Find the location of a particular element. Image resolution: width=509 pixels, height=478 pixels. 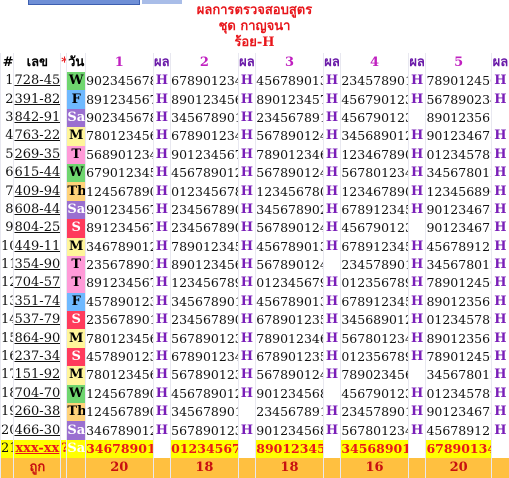

day-badge: S is located at coordinates (76, 357).